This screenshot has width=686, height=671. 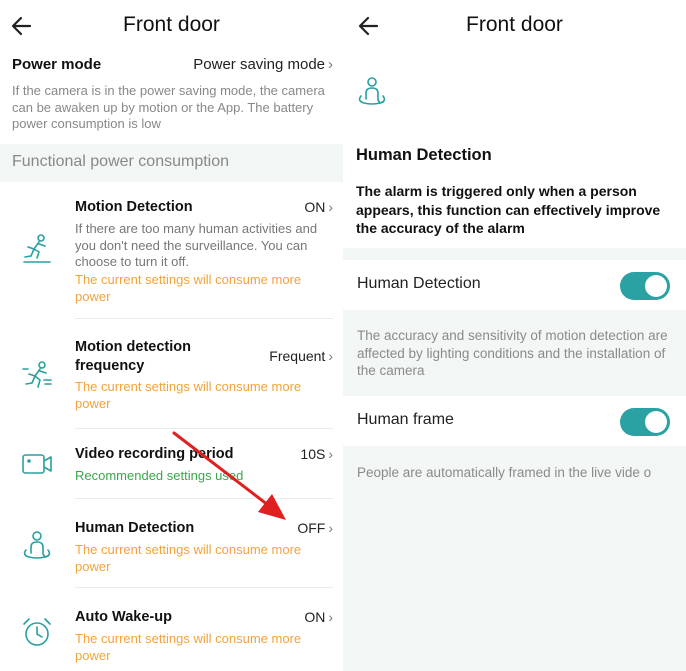 I want to click on section-header: Functional power consumption, so click(x=171, y=163).